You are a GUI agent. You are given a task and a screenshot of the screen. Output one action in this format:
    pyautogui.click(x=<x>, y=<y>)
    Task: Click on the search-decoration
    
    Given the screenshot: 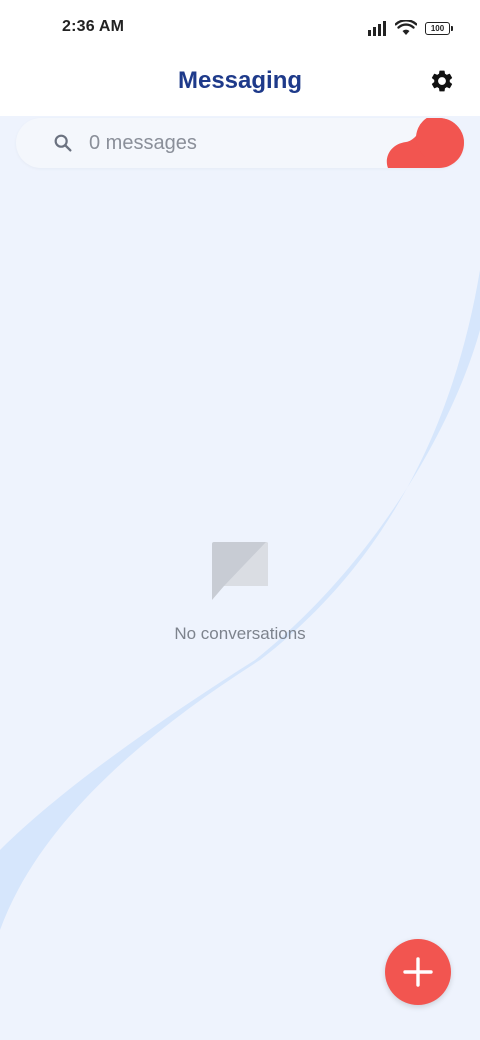 What is the action you would take?
    pyautogui.click(x=425, y=143)
    